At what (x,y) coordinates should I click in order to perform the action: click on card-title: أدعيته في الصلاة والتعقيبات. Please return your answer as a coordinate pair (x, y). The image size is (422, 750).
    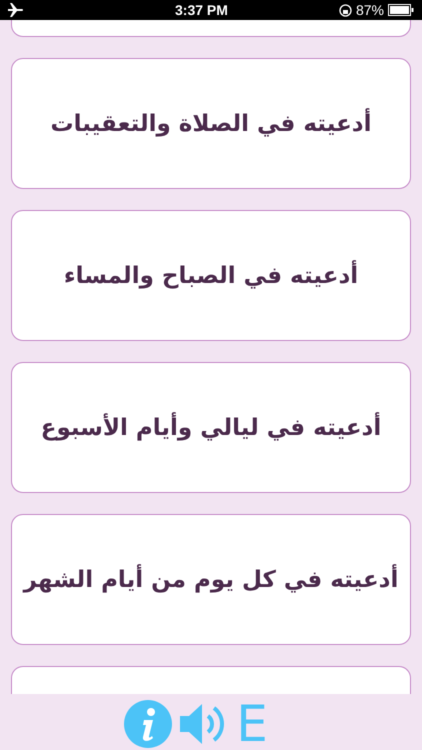
    Looking at the image, I should click on (211, 123).